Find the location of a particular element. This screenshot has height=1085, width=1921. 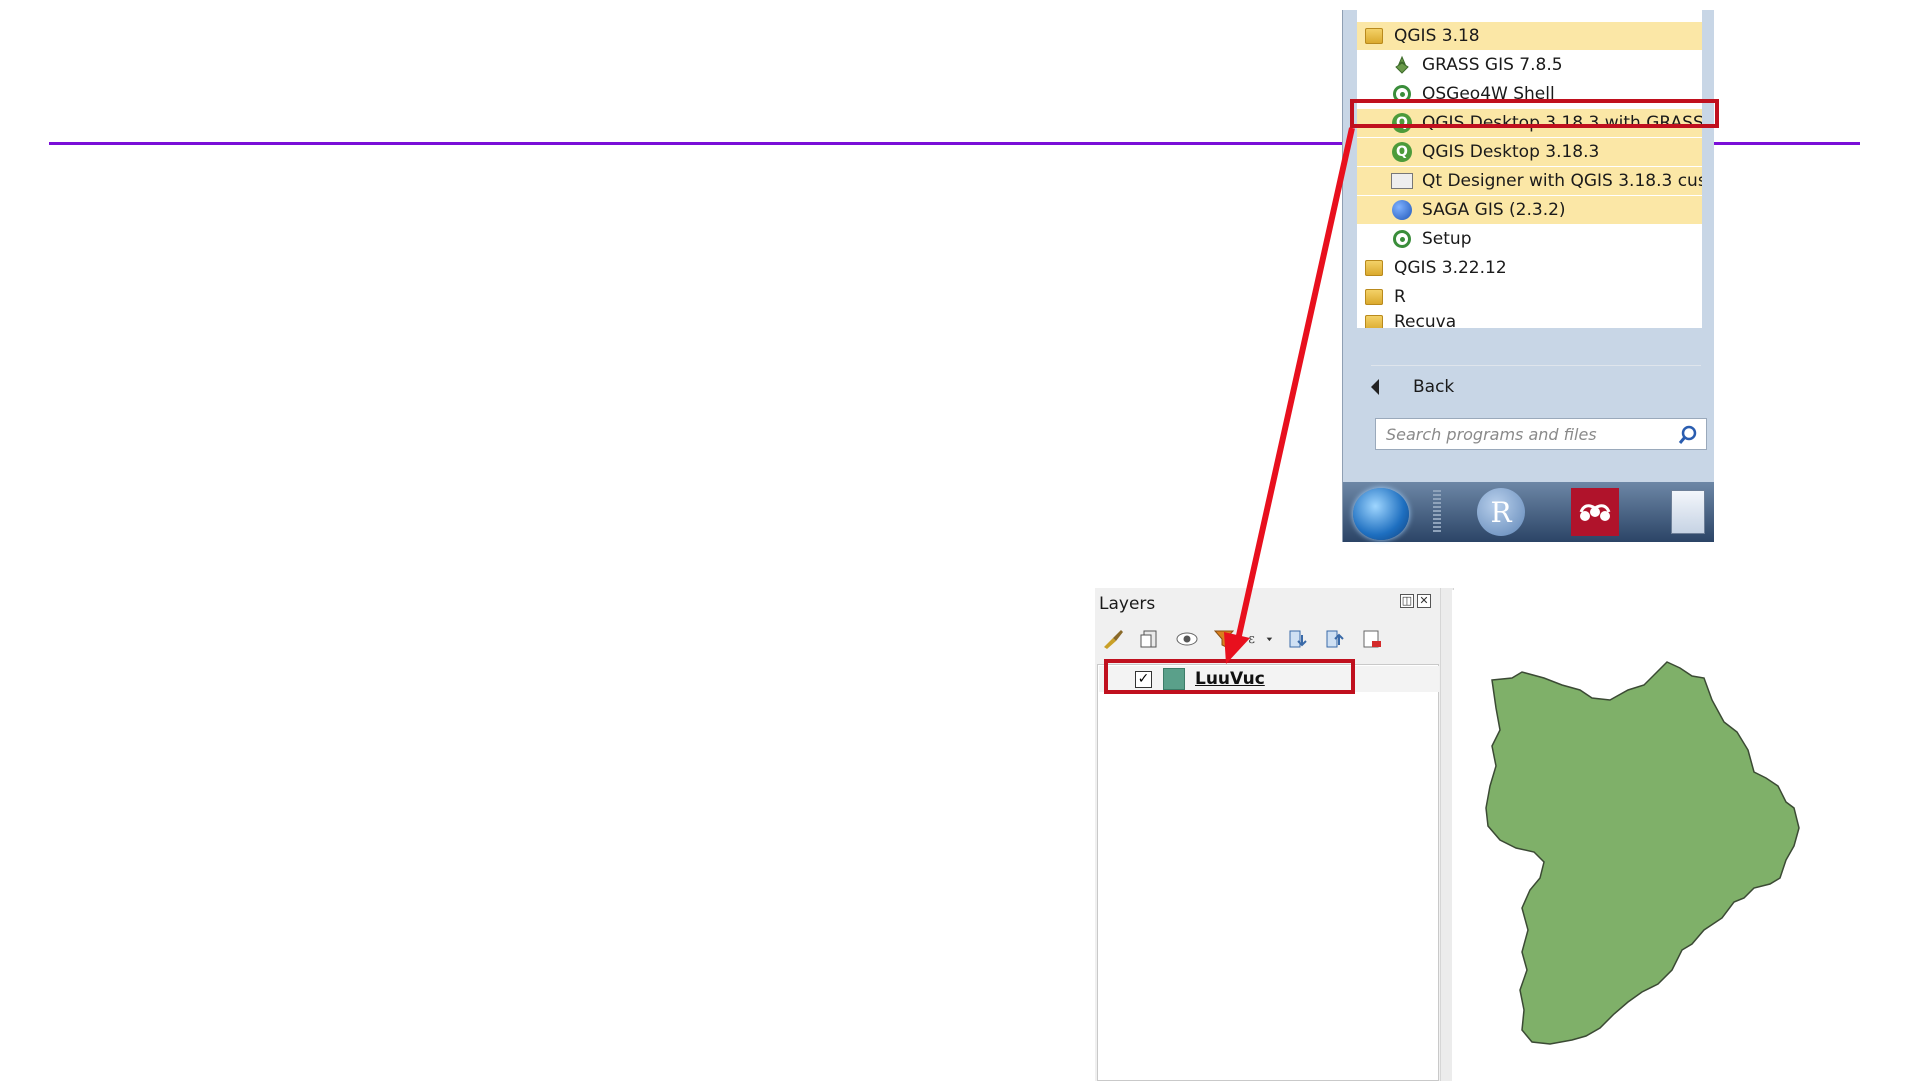

menu-item-setup: Setup is located at coordinates (1529, 239).